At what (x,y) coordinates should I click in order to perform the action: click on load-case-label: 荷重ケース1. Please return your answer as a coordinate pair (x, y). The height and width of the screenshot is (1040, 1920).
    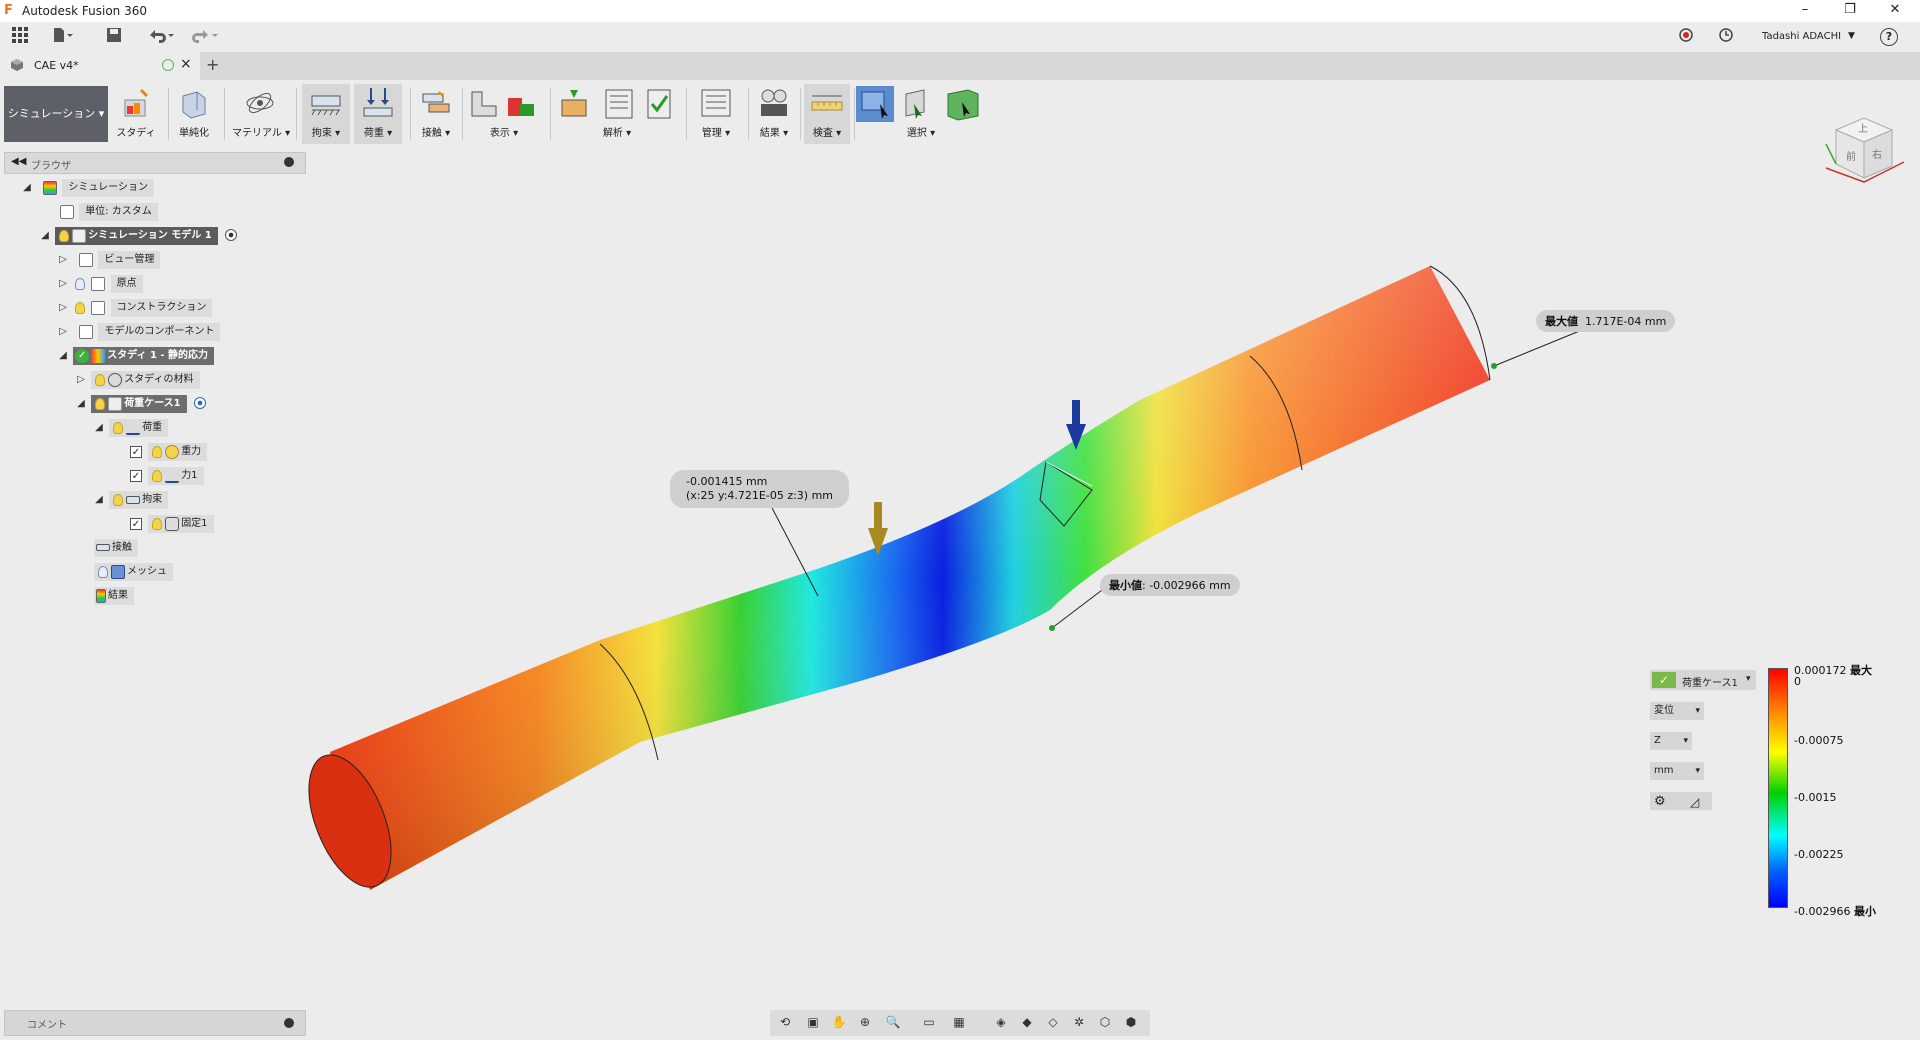
    Looking at the image, I should click on (1710, 683).